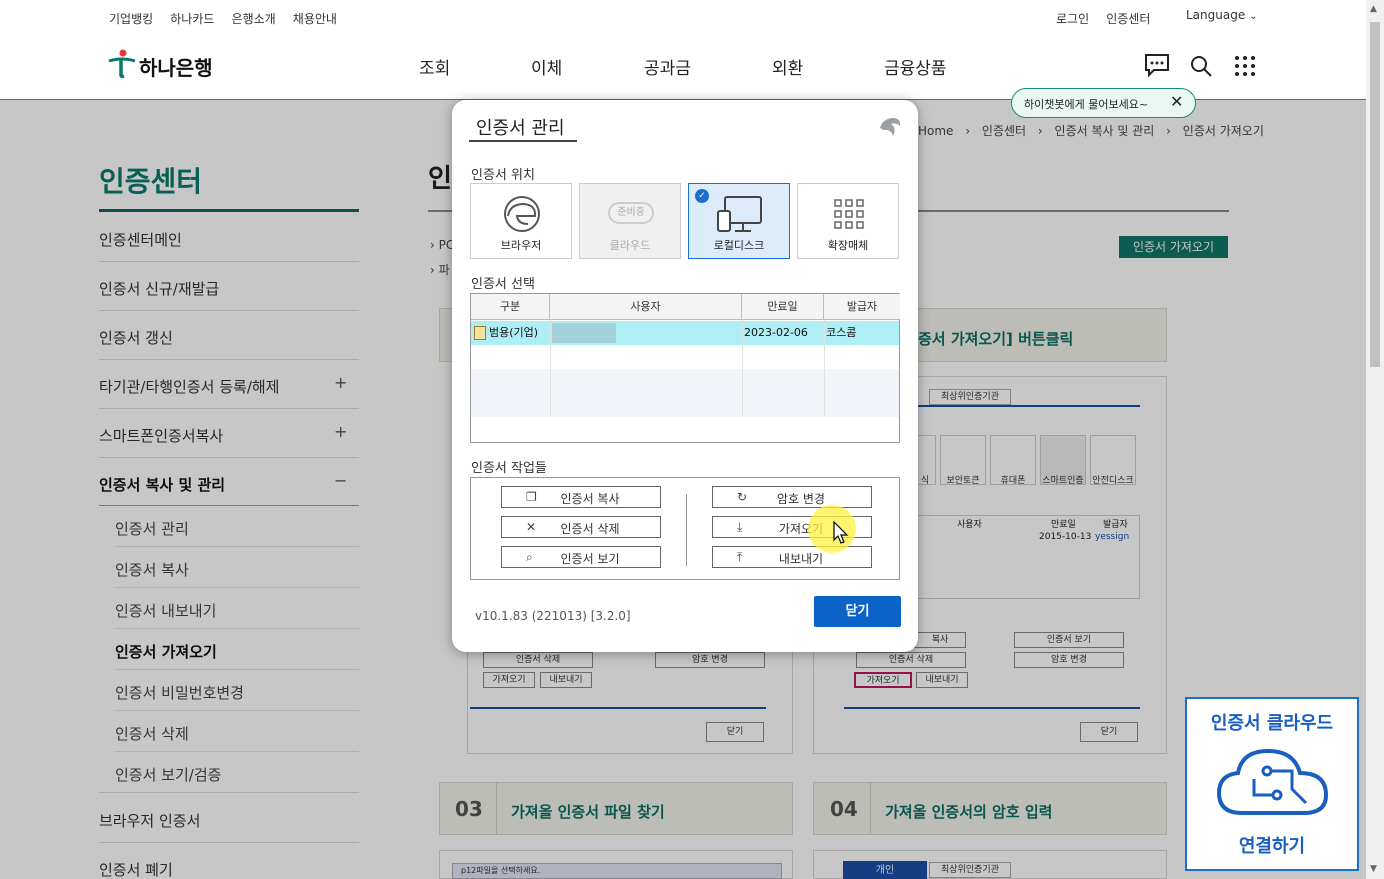 This screenshot has height=879, width=1384. I want to click on cert-icon, so click(480, 333).